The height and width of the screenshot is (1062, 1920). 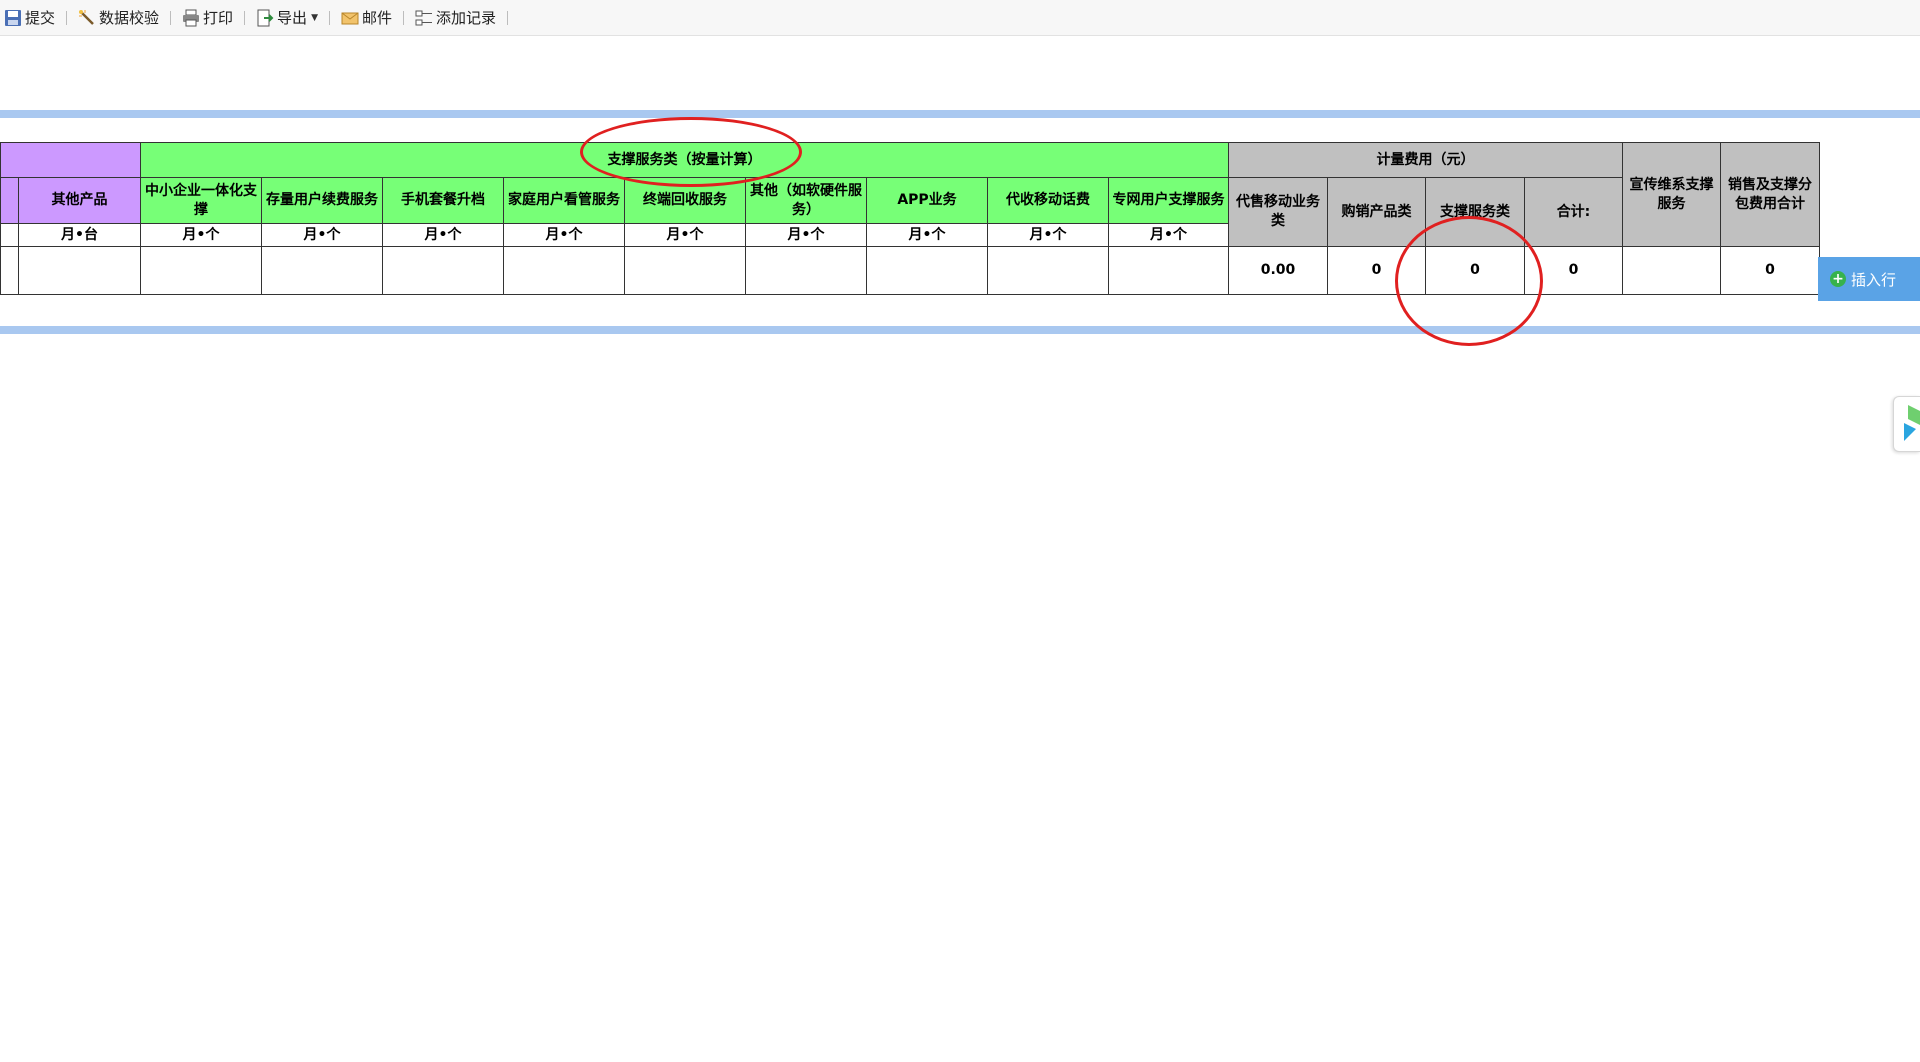 What do you see at coordinates (424, 18) in the screenshot?
I see `add-record-icon` at bounding box center [424, 18].